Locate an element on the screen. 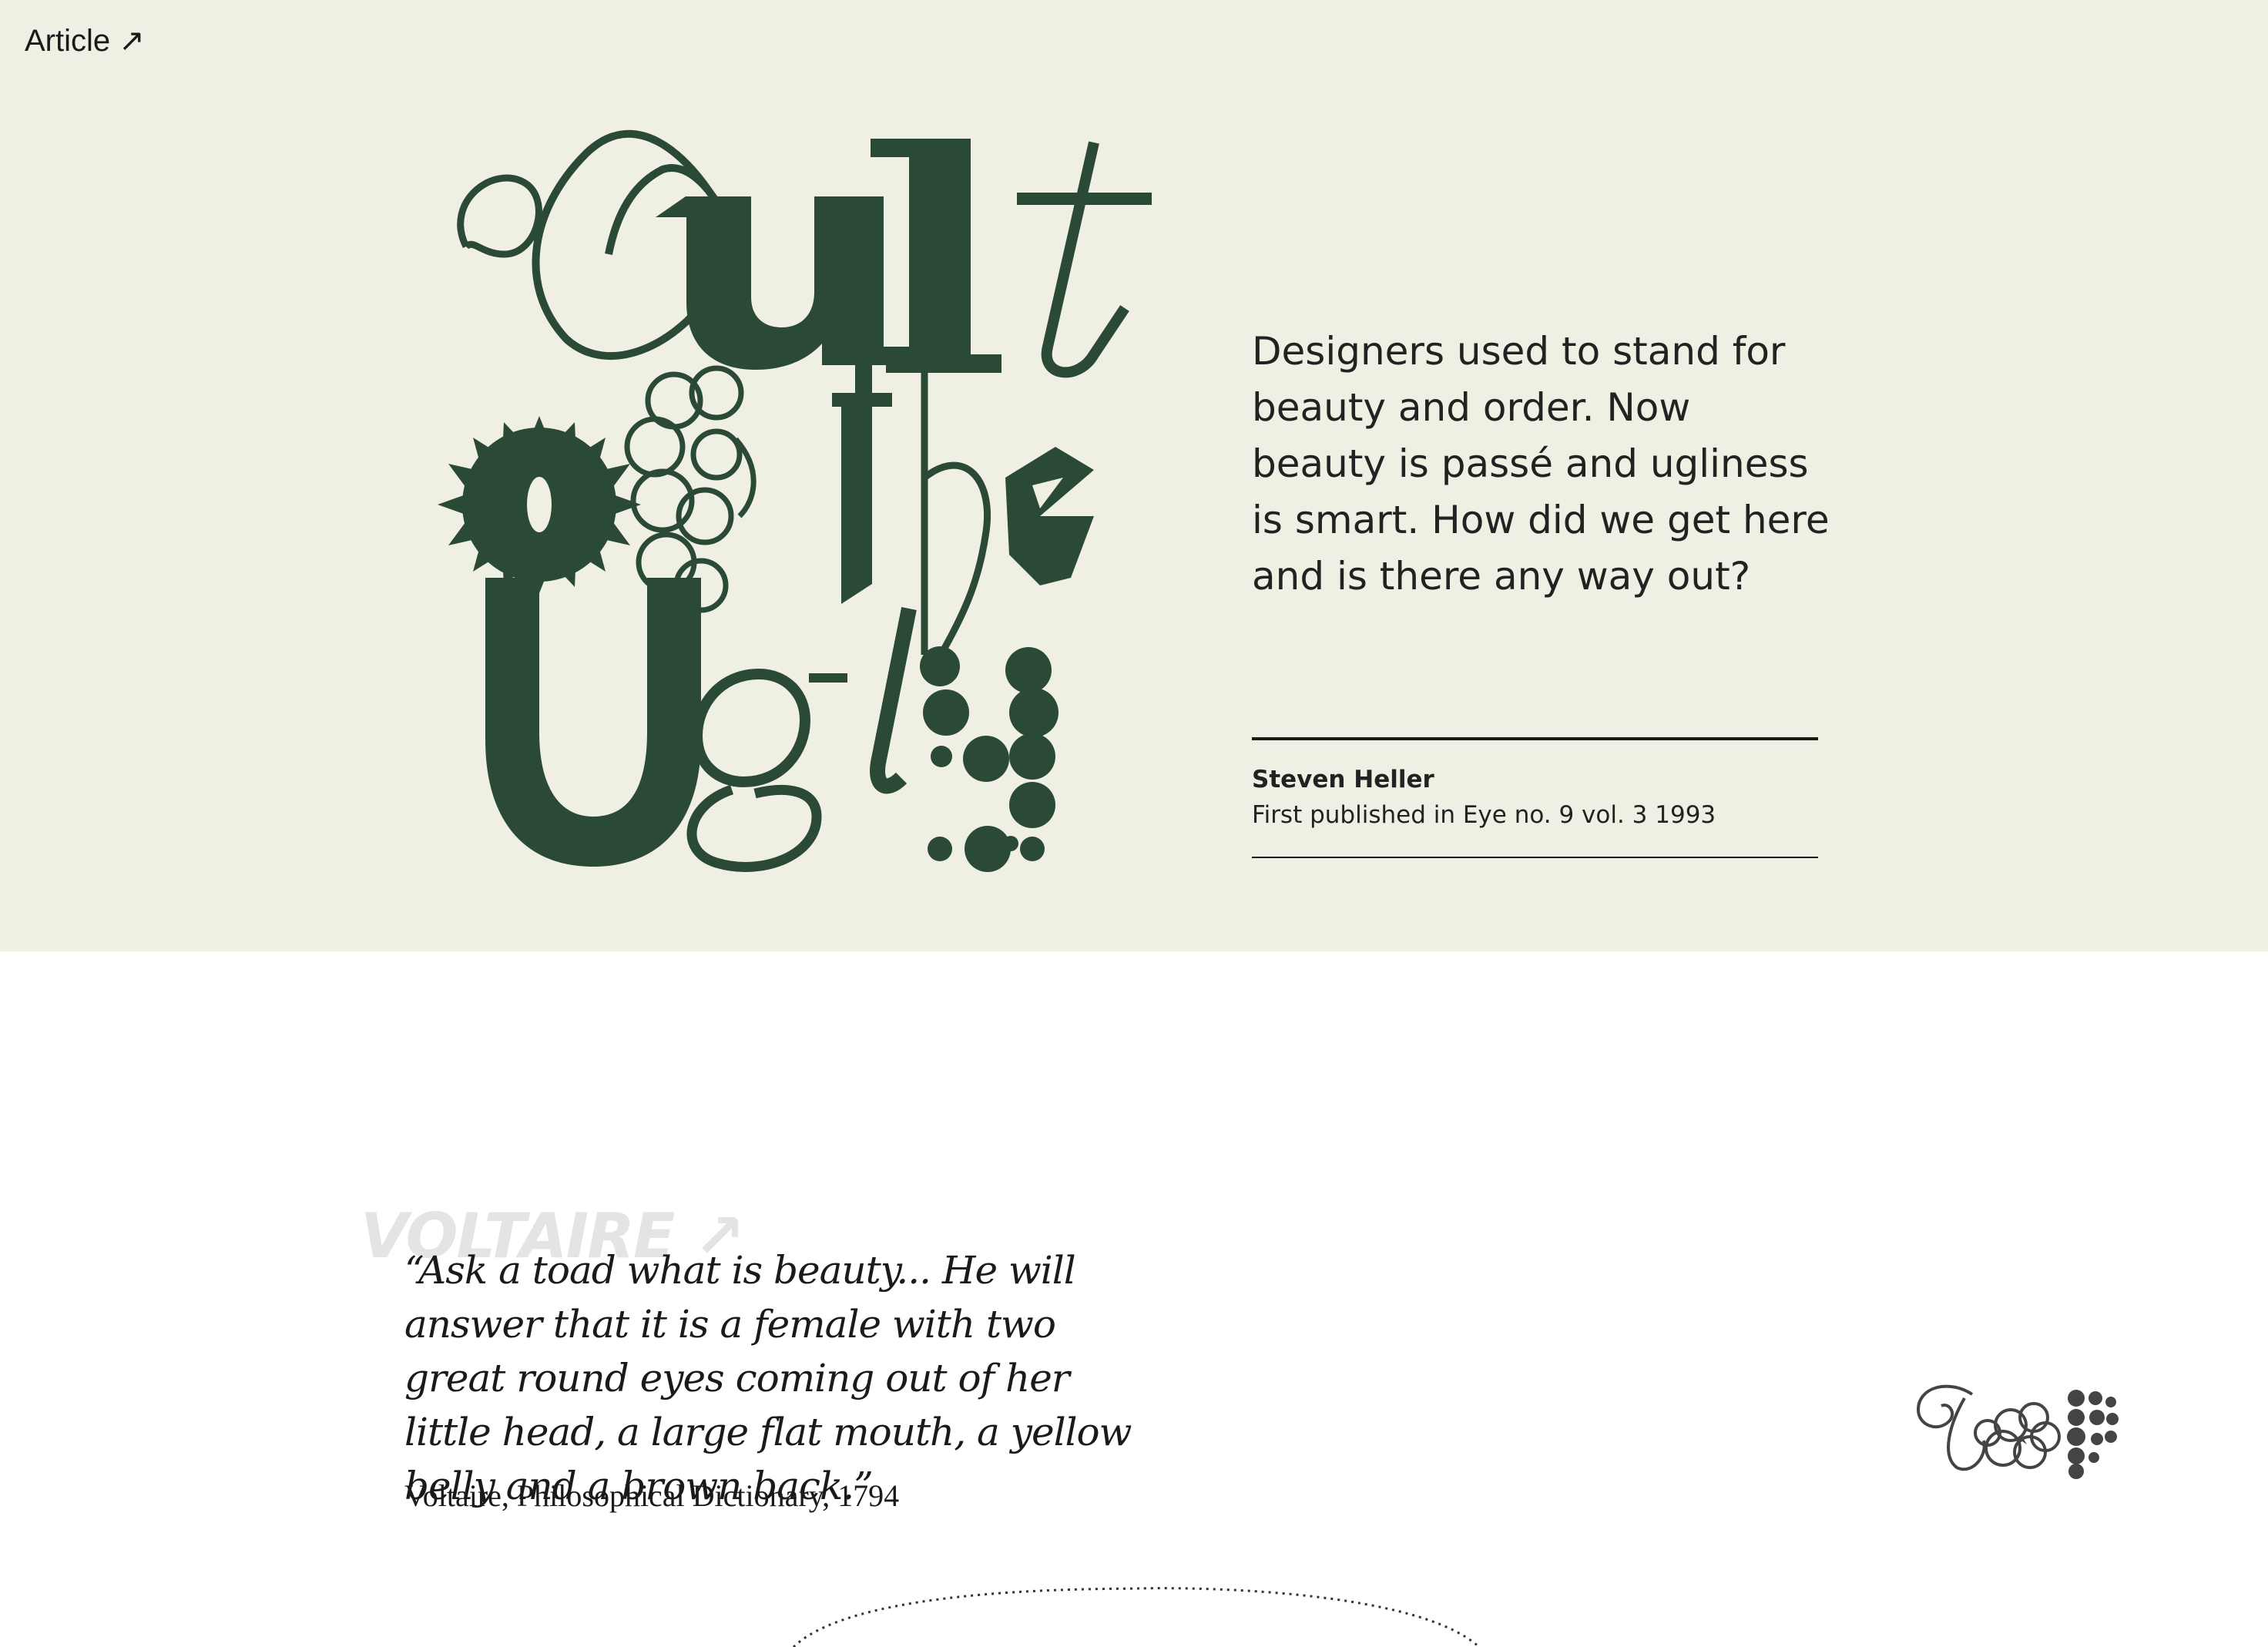 The image size is (2268, 1647). publication-info: First published in Eye no. 9 vol. 3 1993 is located at coordinates (1484, 815).